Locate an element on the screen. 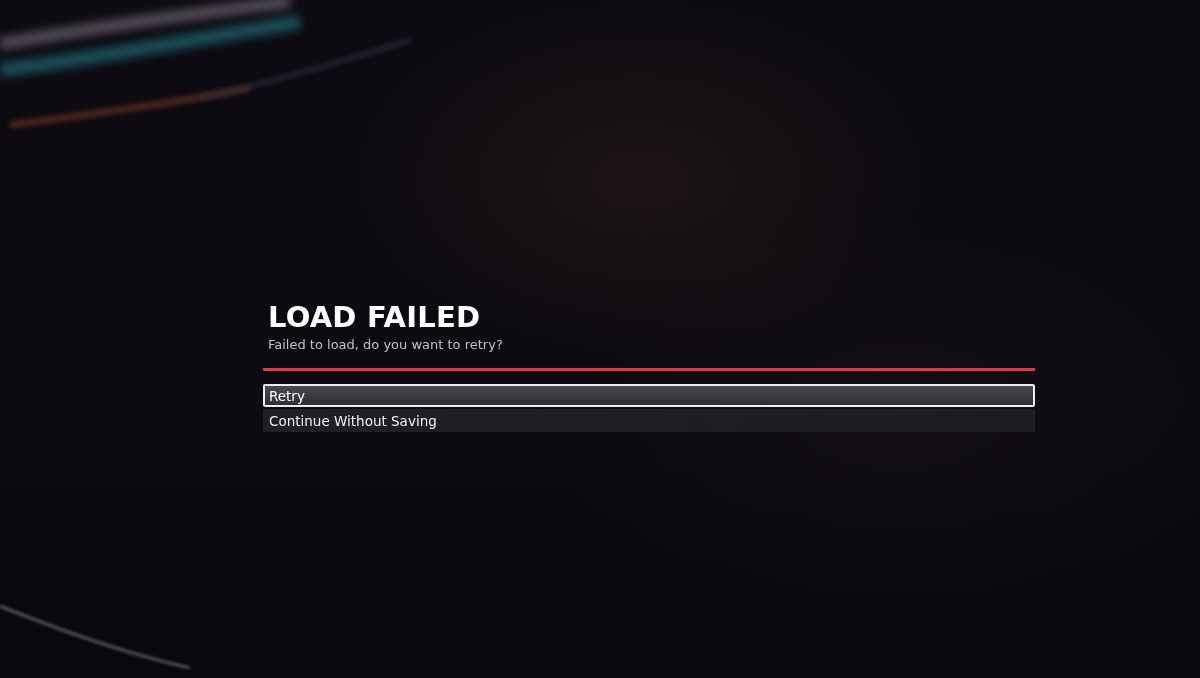 Image resolution: width=1200 pixels, height=678 pixels. dialog-title: LOAD FAILED is located at coordinates (374, 317).